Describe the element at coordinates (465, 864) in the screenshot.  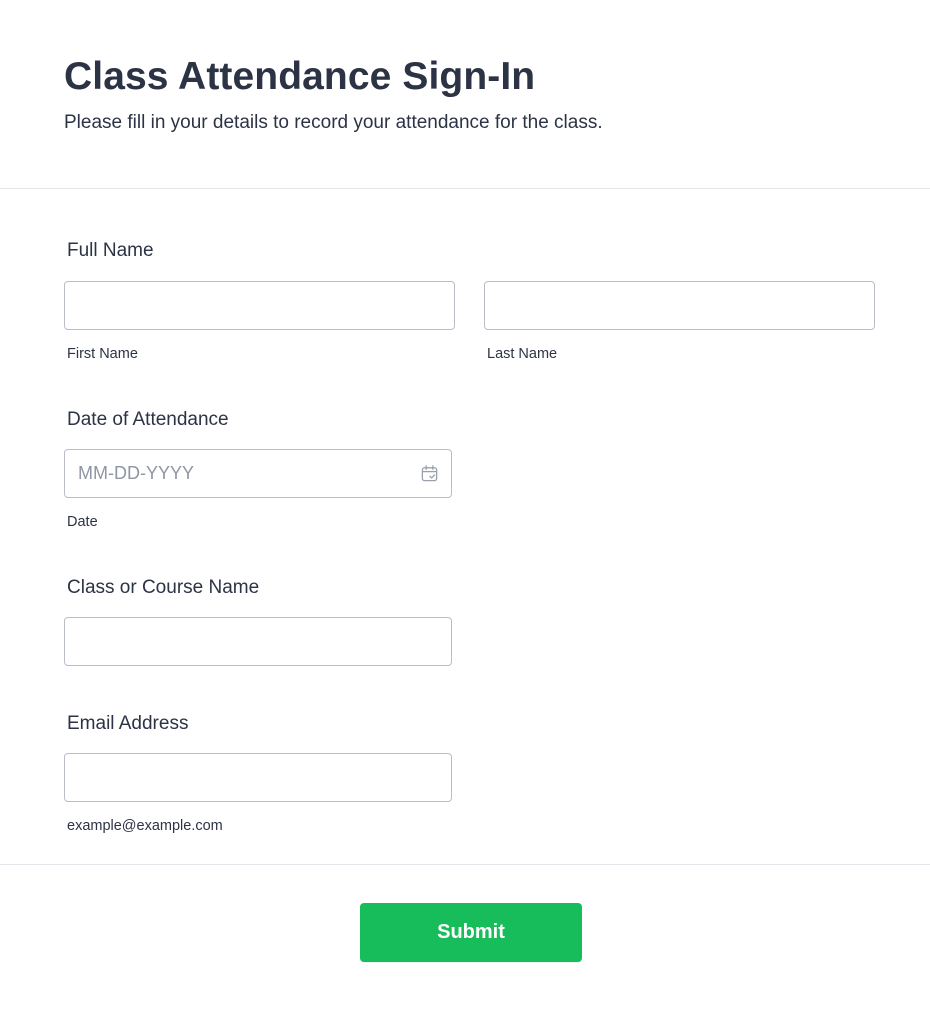
I see `footer-divider` at that location.